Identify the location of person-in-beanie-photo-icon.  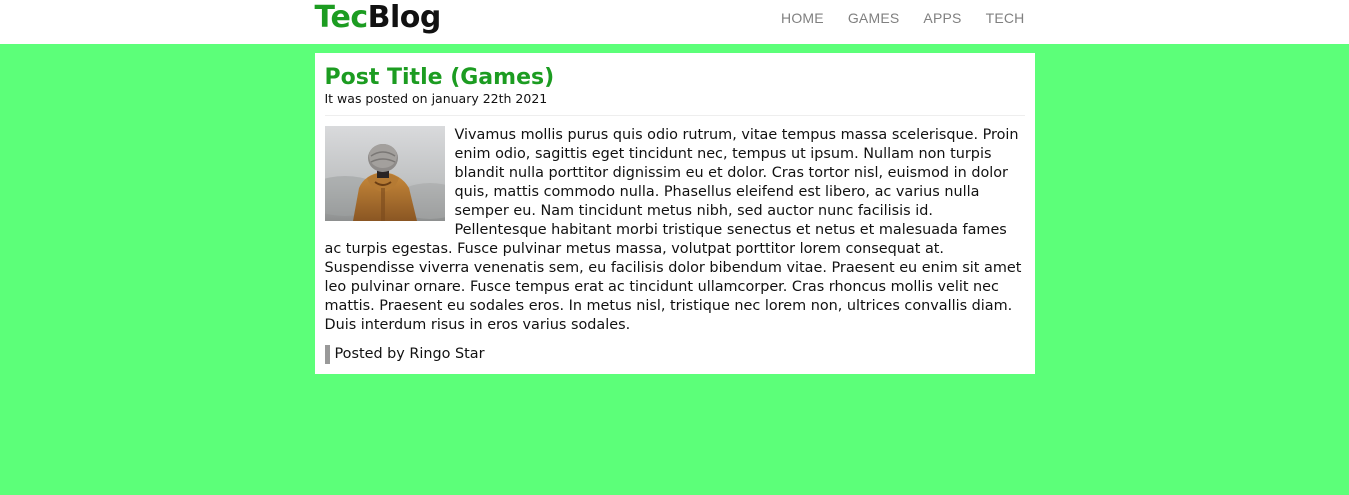
(384, 173).